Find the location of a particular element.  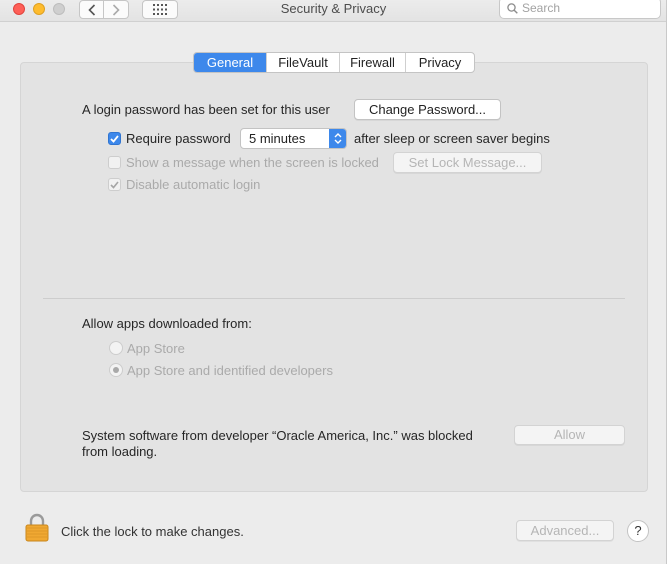

lock-icon is located at coordinates (37, 527).